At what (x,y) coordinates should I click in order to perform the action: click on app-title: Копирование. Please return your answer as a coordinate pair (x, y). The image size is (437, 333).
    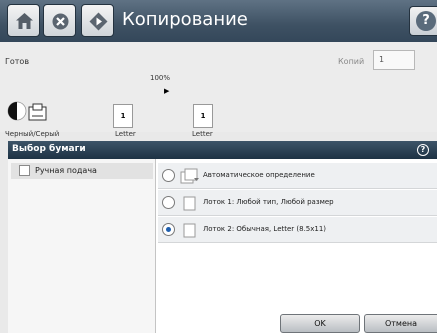
    Looking at the image, I should click on (185, 19).